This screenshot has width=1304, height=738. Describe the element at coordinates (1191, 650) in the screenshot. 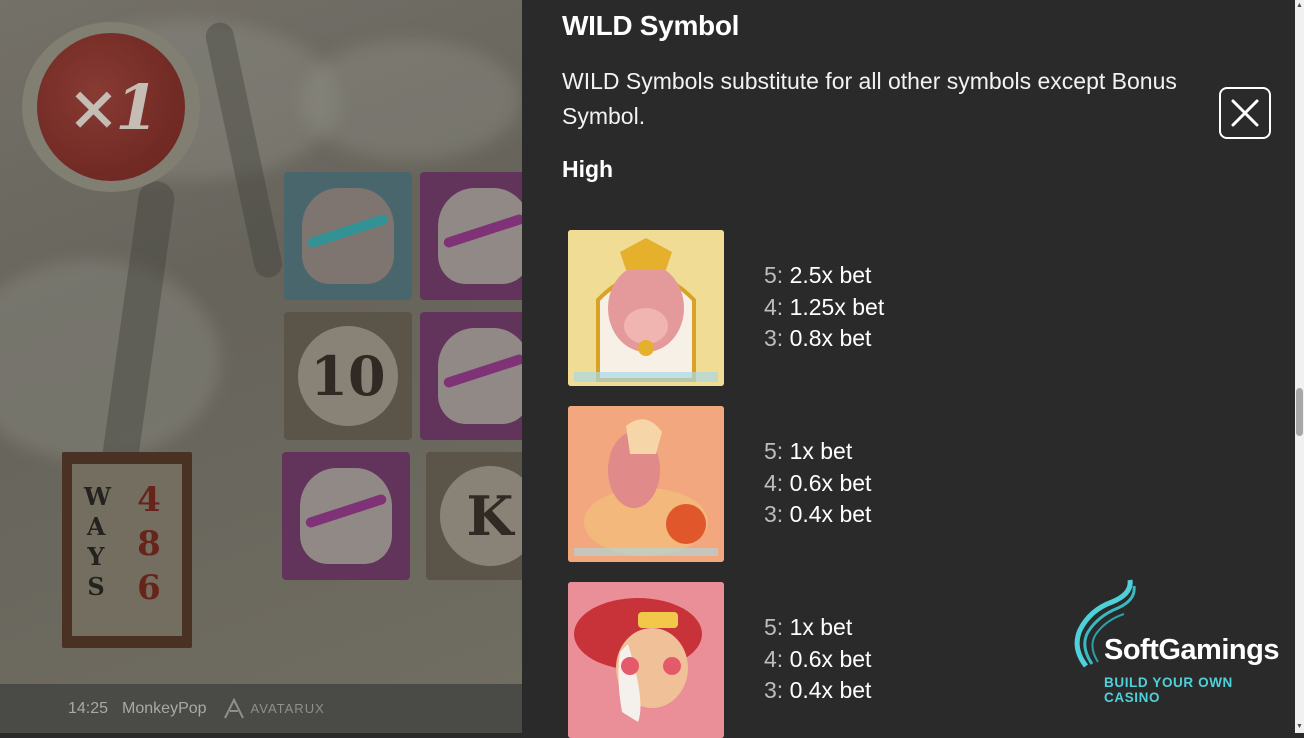

I see `brand-name: SoftGamings` at that location.